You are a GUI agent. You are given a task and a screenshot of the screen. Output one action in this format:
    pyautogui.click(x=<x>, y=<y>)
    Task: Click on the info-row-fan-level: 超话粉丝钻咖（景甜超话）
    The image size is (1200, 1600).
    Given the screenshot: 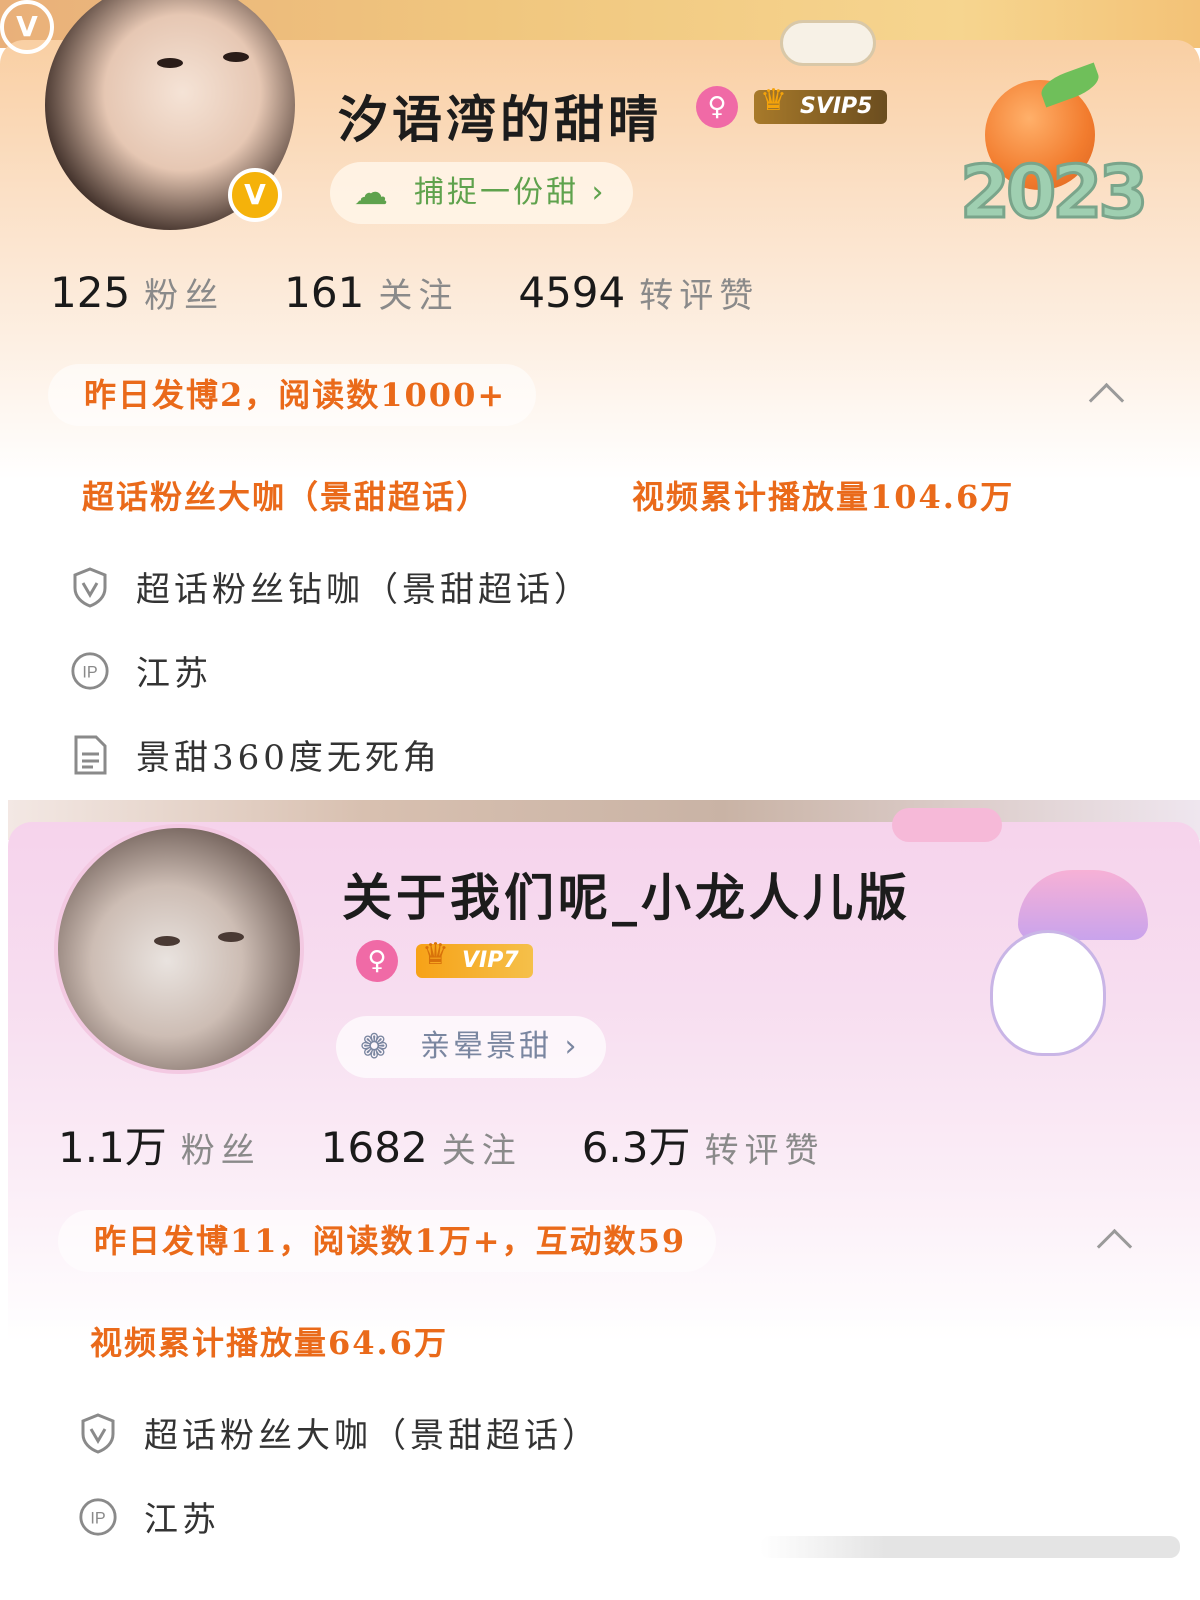 What is the action you would take?
    pyautogui.click(x=331, y=586)
    